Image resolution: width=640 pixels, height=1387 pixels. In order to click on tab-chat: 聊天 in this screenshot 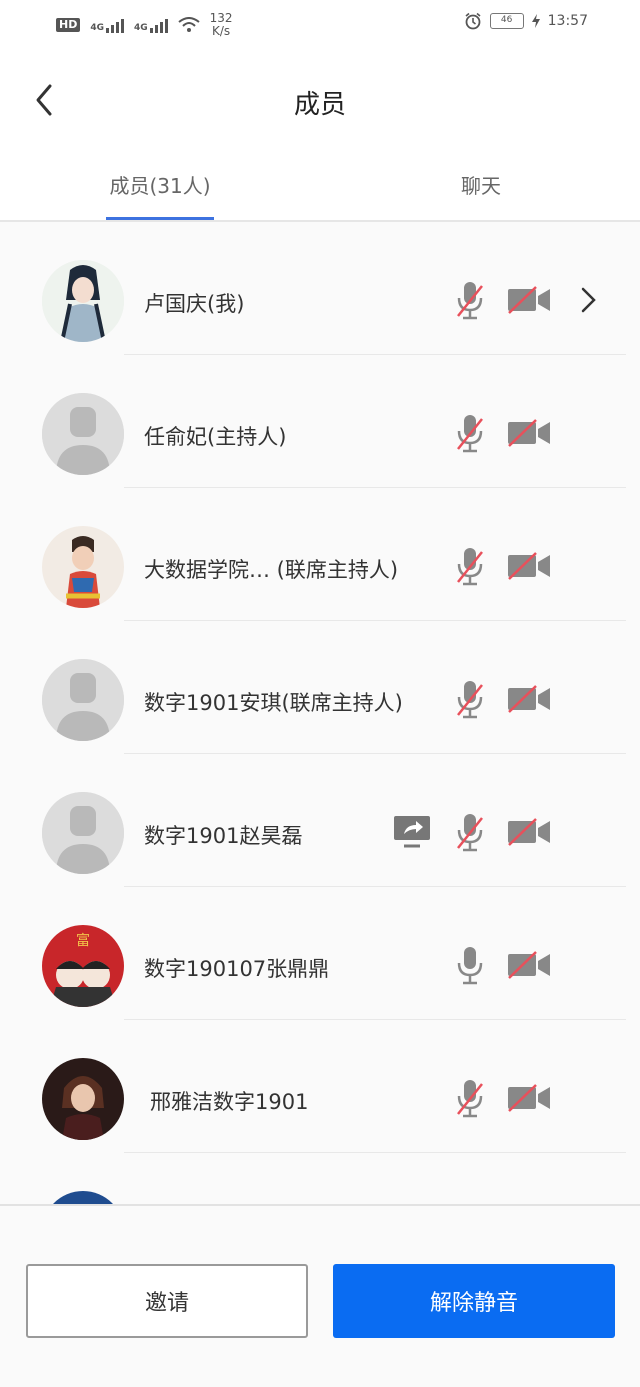, I will do `click(481, 196)`.